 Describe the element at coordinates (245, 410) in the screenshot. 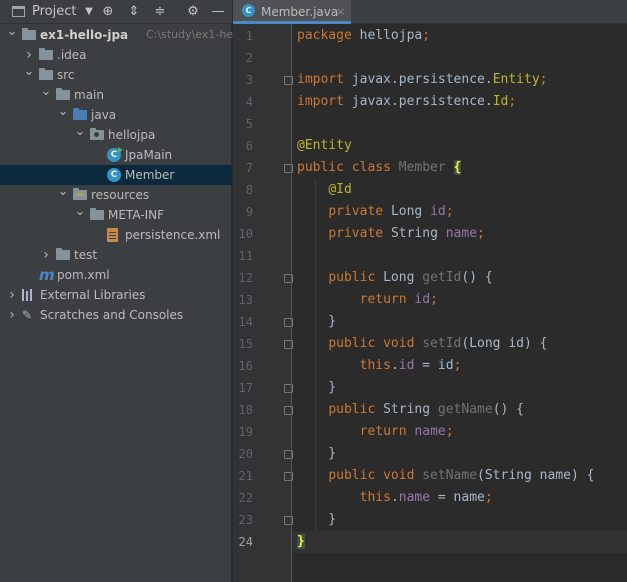

I see `line-number: 18` at that location.